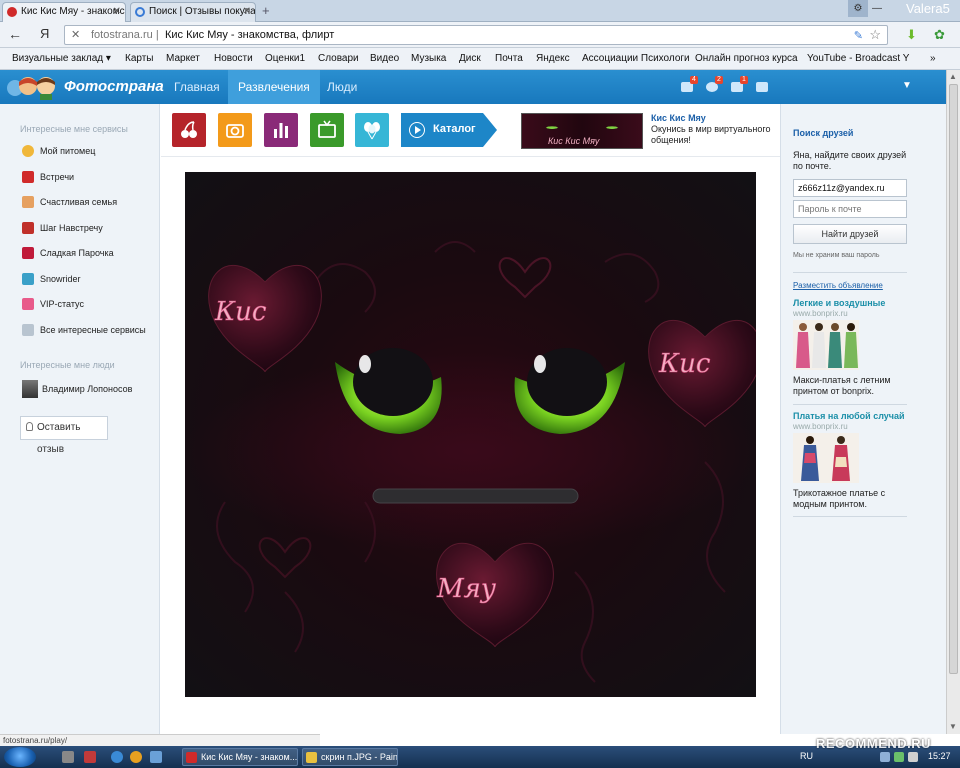  I want to click on ad-title: Легкие и воздушные, so click(839, 303).